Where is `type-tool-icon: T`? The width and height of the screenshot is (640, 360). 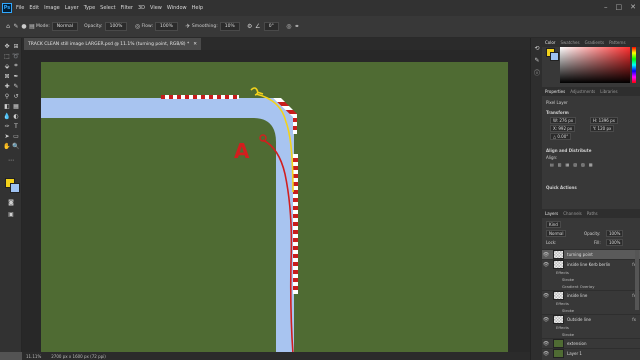
type-tool-icon: T is located at coordinates (16, 126).